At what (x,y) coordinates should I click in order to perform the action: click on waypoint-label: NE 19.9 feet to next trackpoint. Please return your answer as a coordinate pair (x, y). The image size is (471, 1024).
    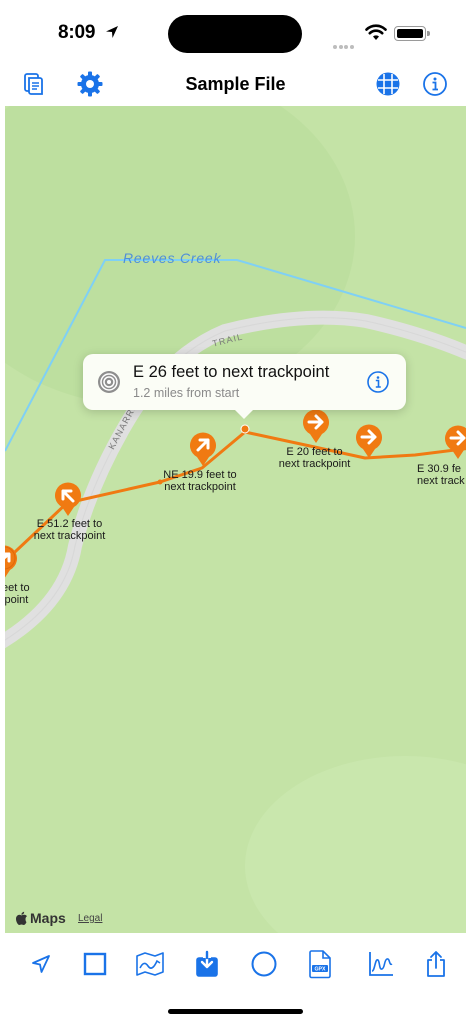
    Looking at the image, I should click on (200, 481).